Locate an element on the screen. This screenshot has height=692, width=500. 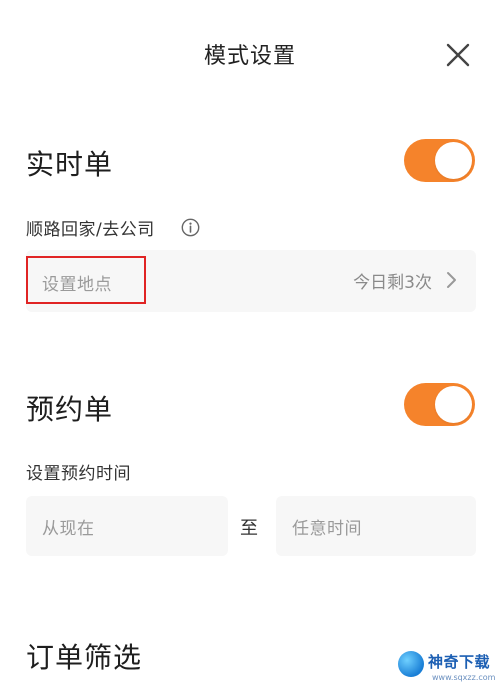
page-title: 模式设置 is located at coordinates (249, 56).